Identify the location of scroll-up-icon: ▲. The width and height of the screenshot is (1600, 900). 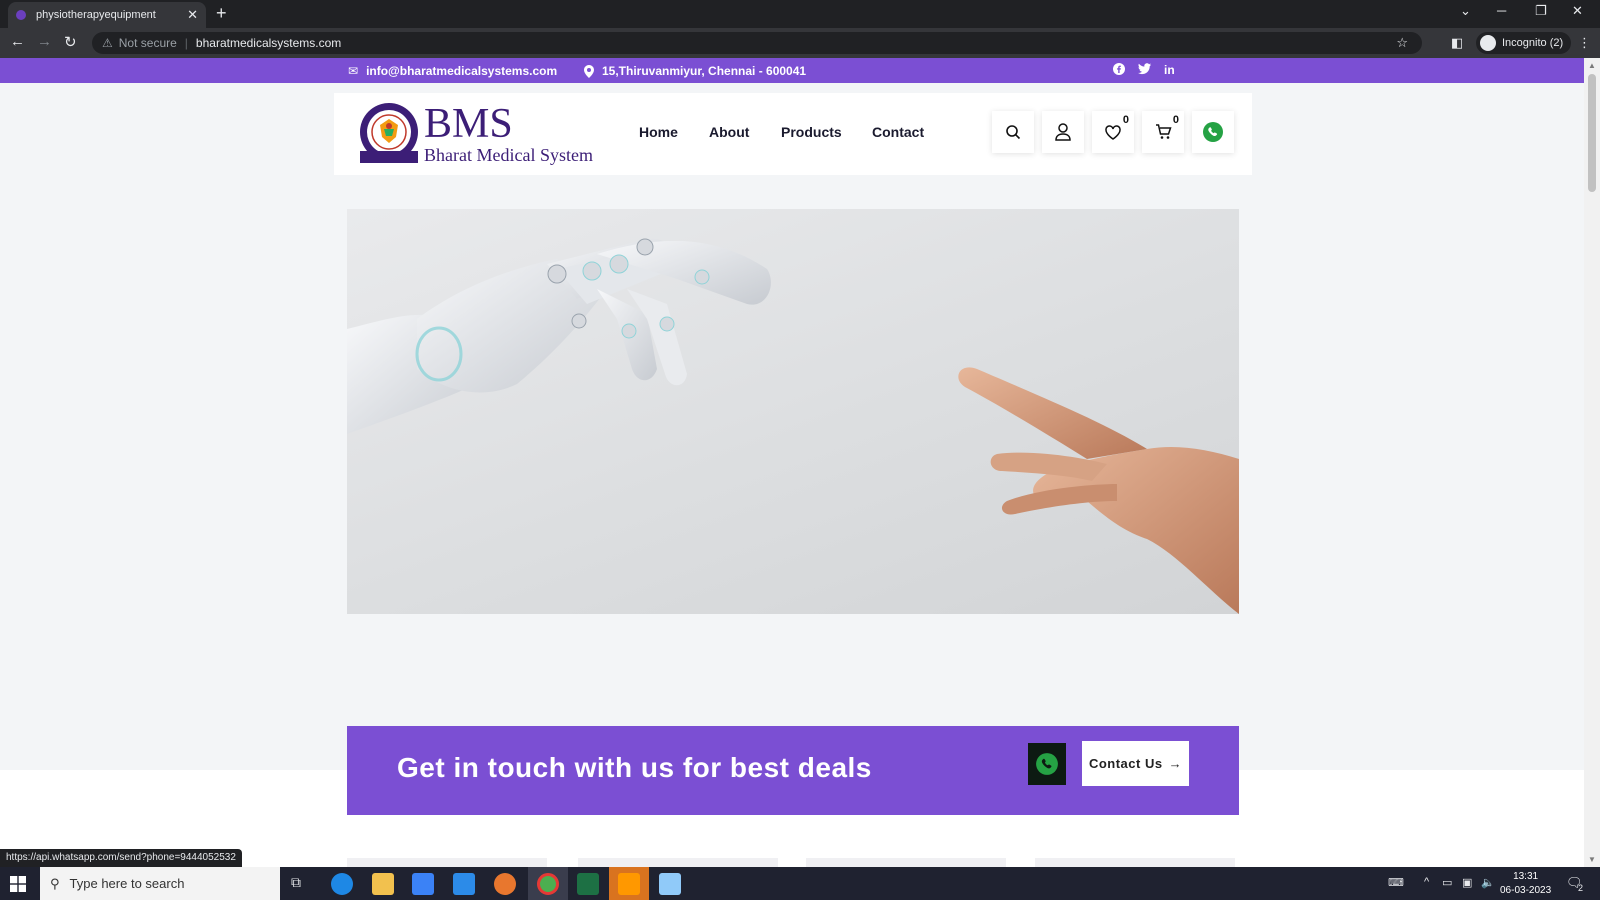
(1592, 65).